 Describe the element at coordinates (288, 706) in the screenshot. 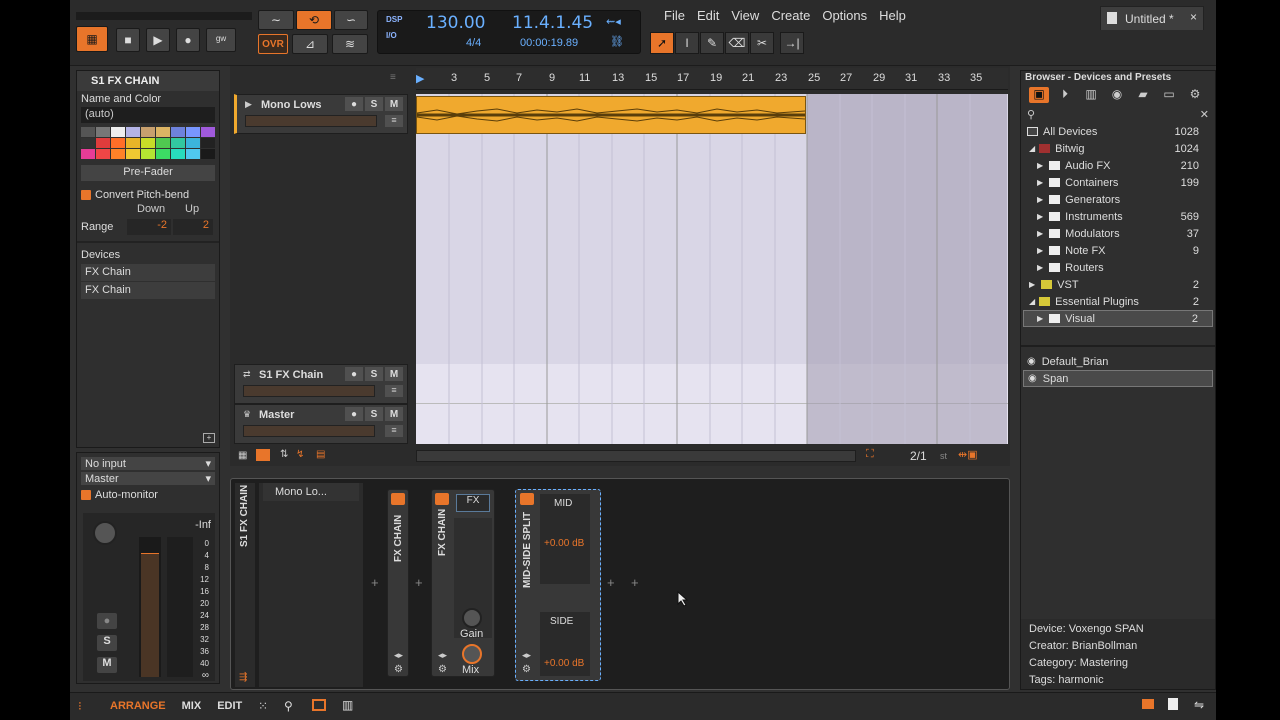

I see `link-icon: ⚲` at that location.